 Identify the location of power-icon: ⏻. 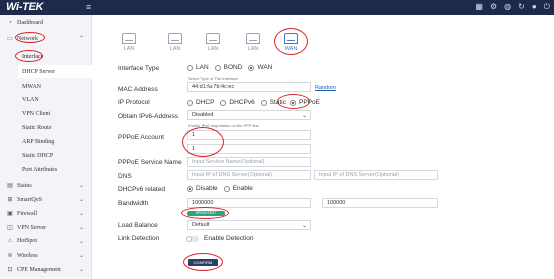
(547, 7).